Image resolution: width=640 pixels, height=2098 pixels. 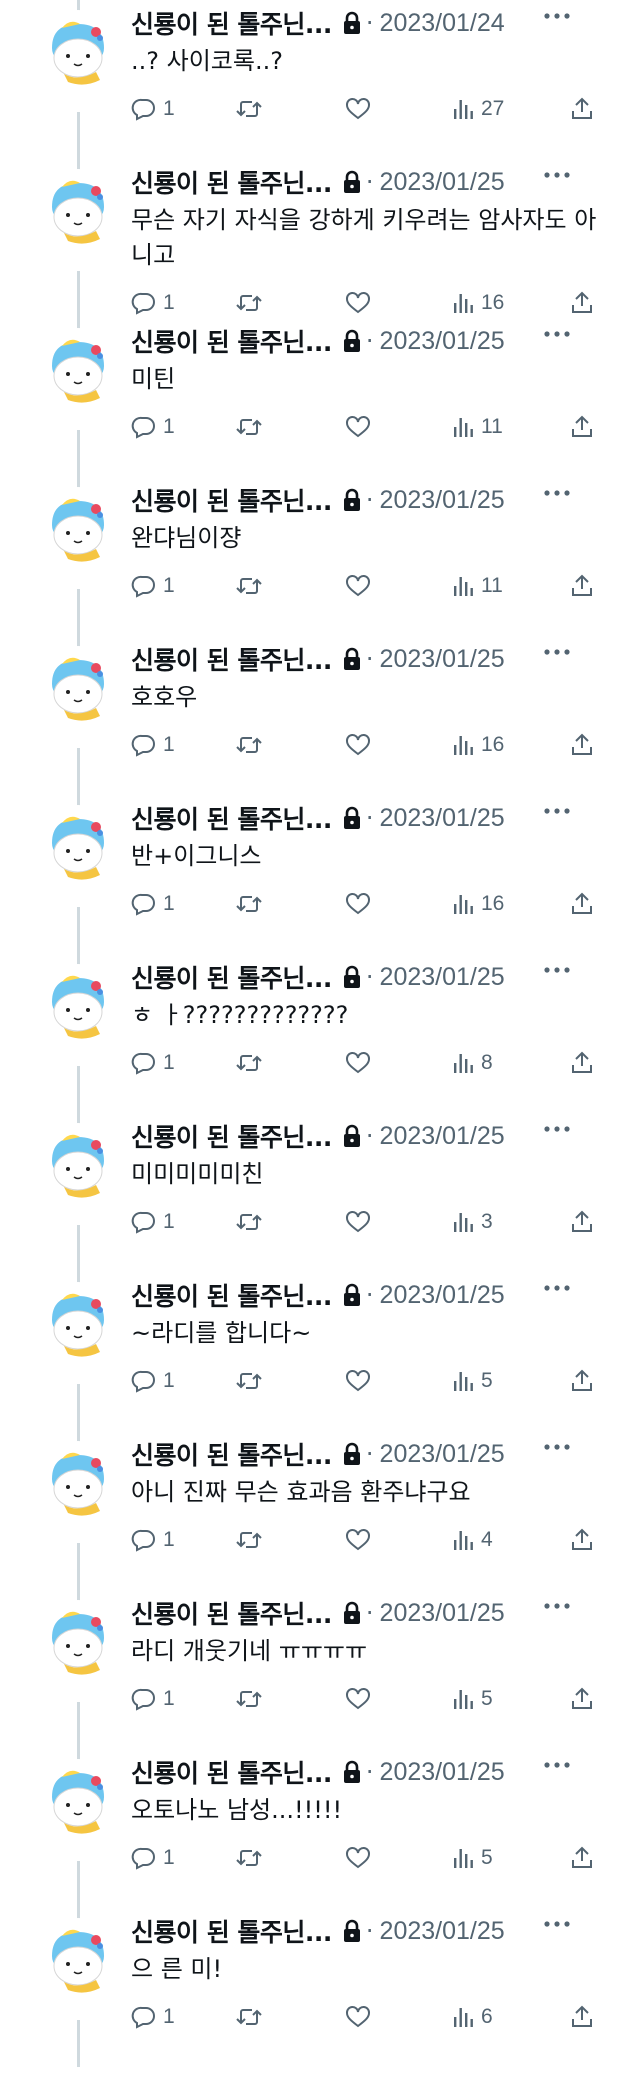 What do you see at coordinates (320, 1669) in the screenshot?
I see `tweet: 신룡이 된 톨주닌... · 2023/01/25 라디 개웃기네 ㅠㅠㅠㅠ 1 5` at bounding box center [320, 1669].